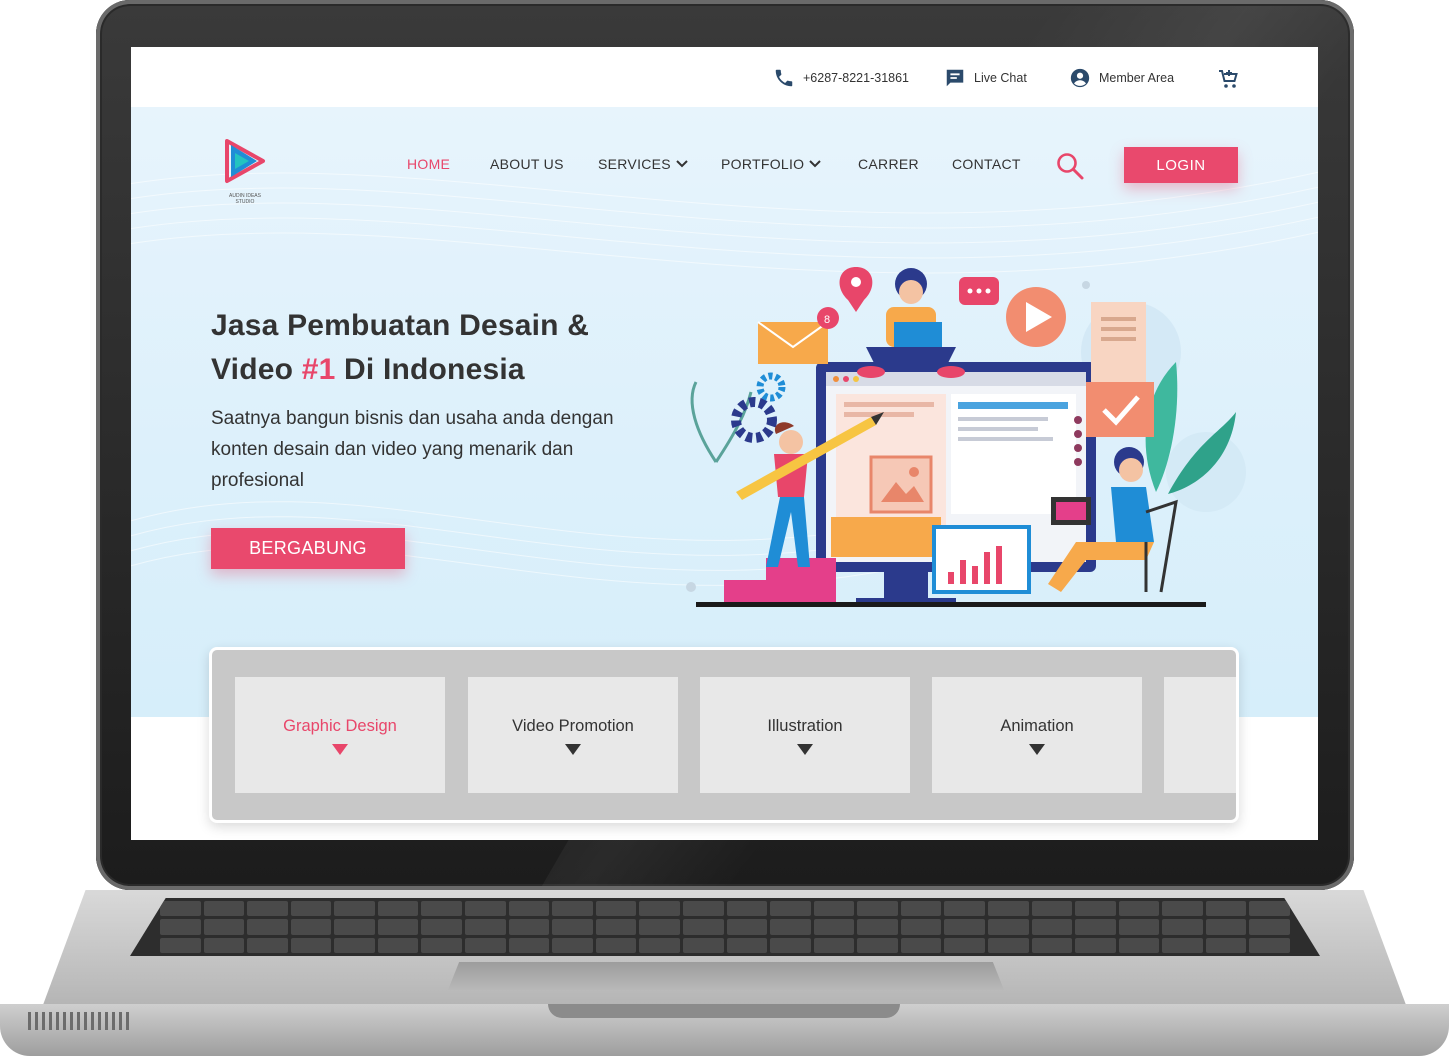 The image size is (1449, 1056). I want to click on search-icon, so click(1070, 166).